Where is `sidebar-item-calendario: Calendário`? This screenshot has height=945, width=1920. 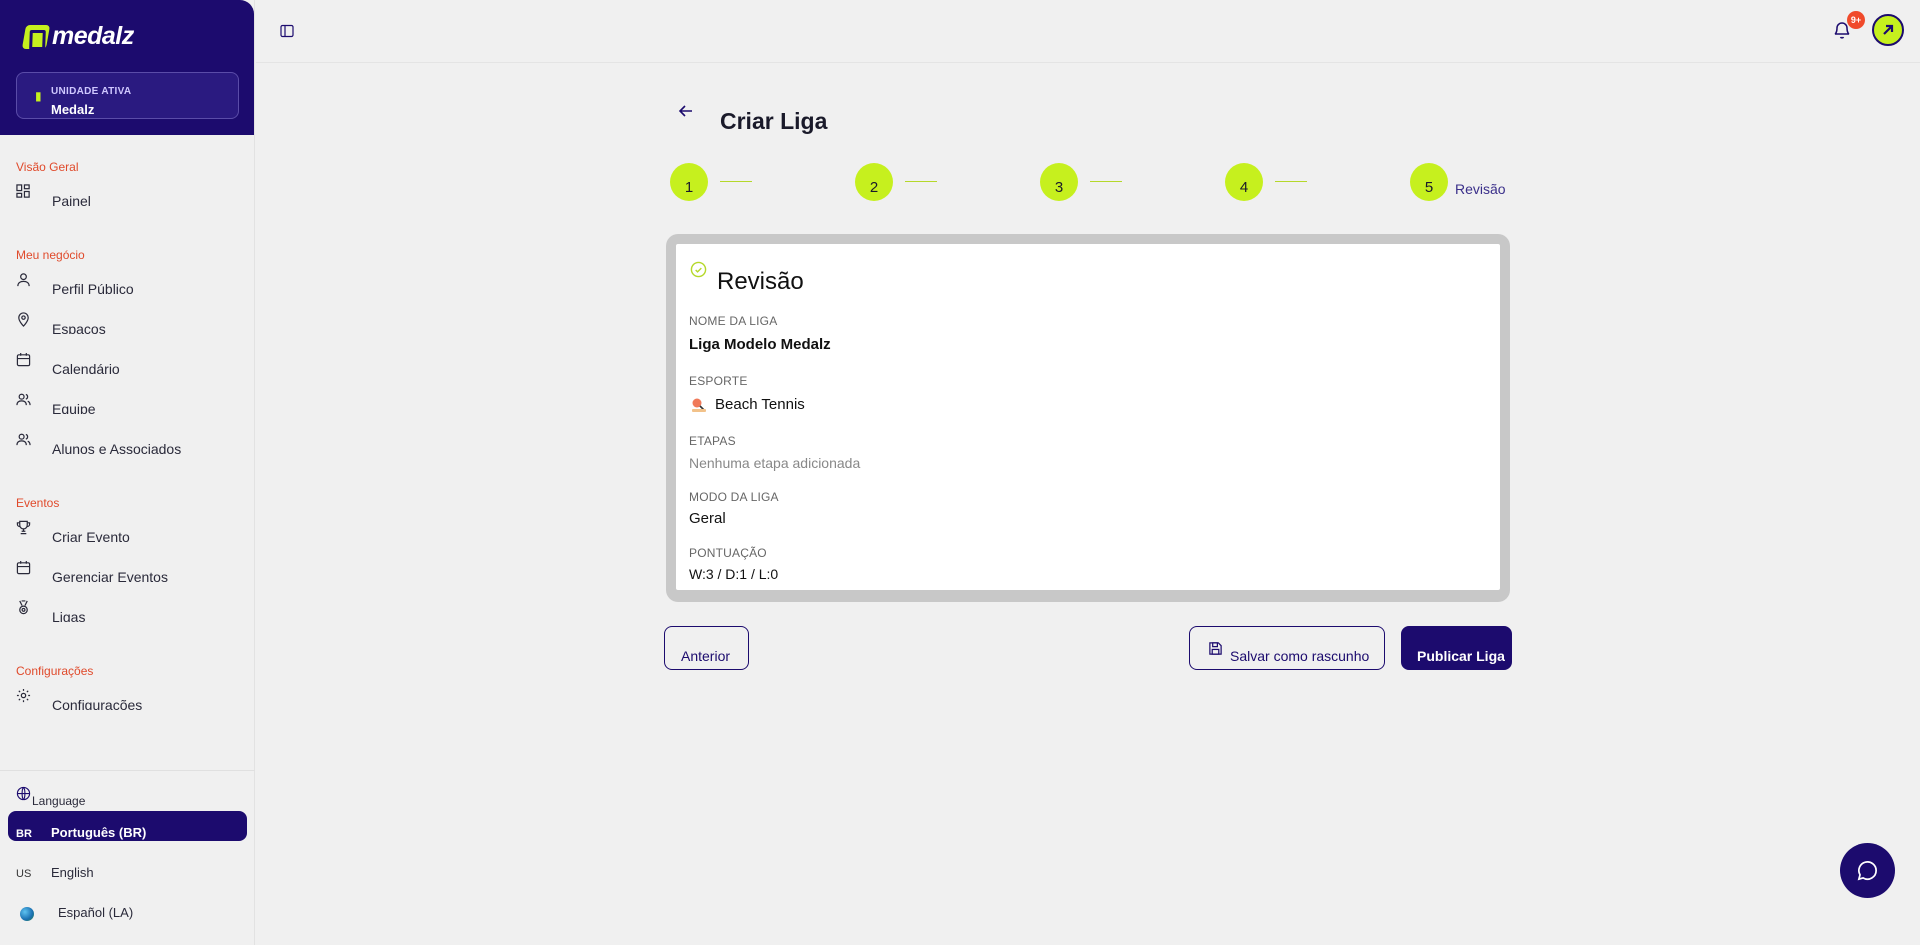 sidebar-item-calendario: Calendário is located at coordinates (131, 363).